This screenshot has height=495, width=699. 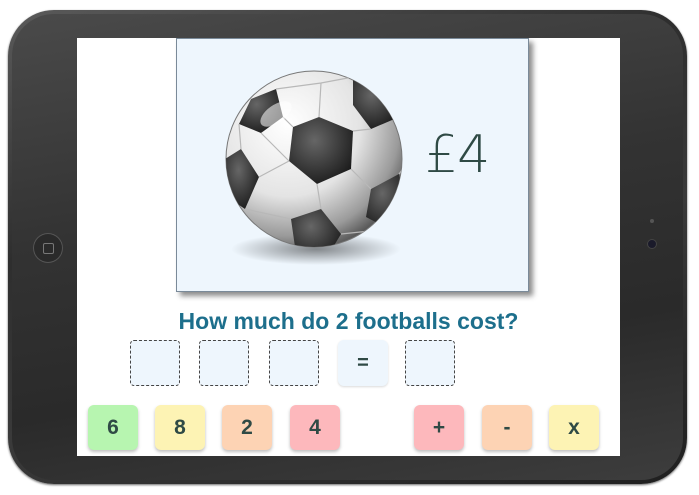 What do you see at coordinates (652, 221) in the screenshot?
I see `sensor-dot` at bounding box center [652, 221].